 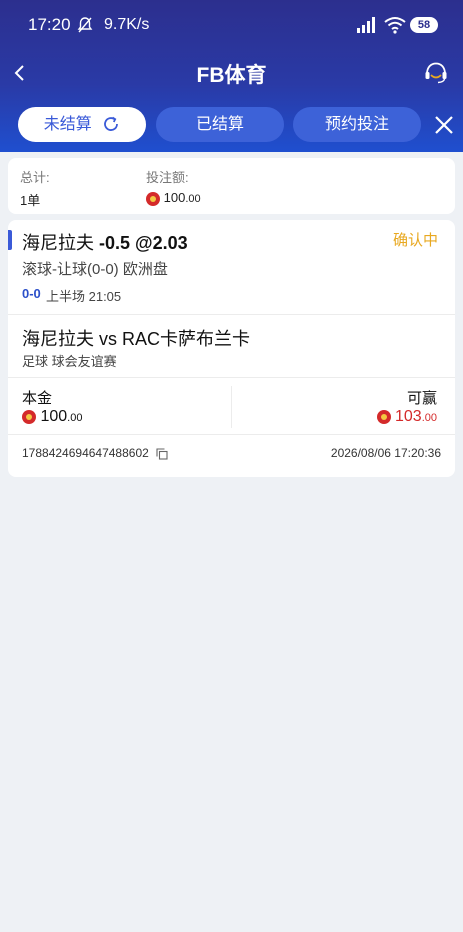 I want to click on live-score: 0-0, so click(x=31, y=293).